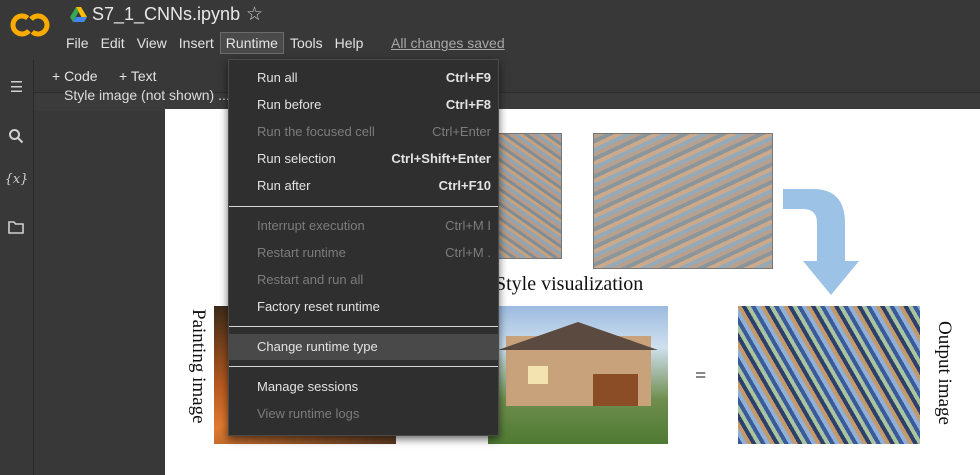 This screenshot has width=980, height=475. I want to click on menu-item-interrupt-execution: Interrupt execution Ctrl+M I, so click(374, 225).